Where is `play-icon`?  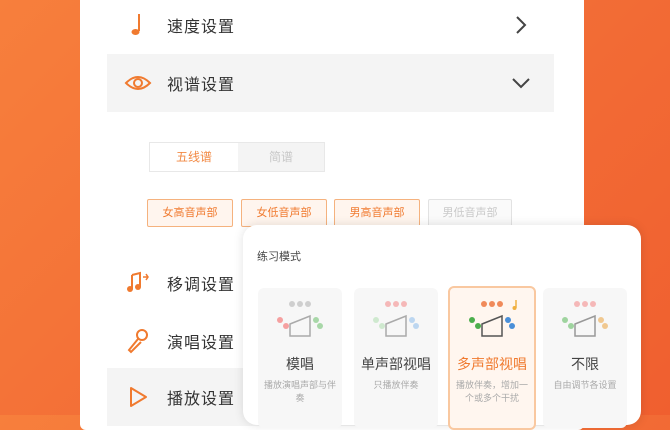
play-icon is located at coordinates (138, 397).